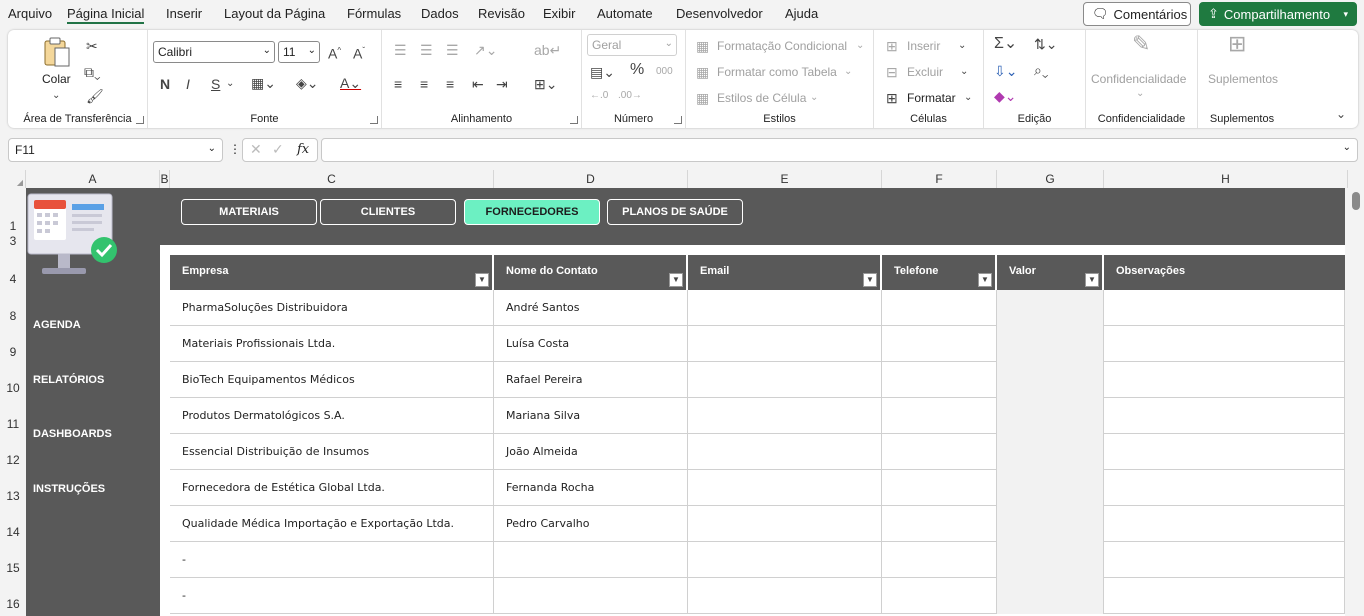 The image size is (1364, 616). Describe the element at coordinates (332, 344) in the screenshot. I see `cell-empresa: Materiais Profissionais Ltda.` at that location.